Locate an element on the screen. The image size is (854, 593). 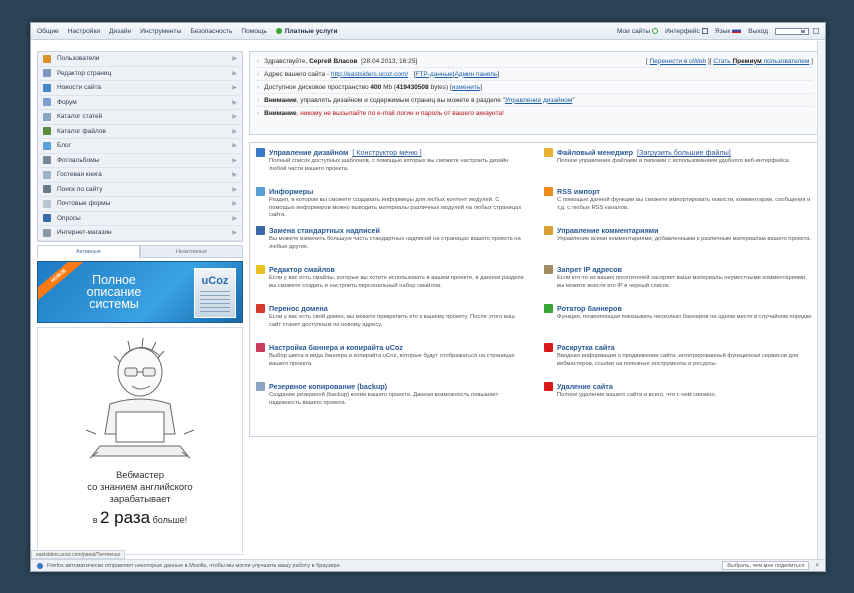
tool-title-text: Файловый менеджер is located at coordinates (595, 152).